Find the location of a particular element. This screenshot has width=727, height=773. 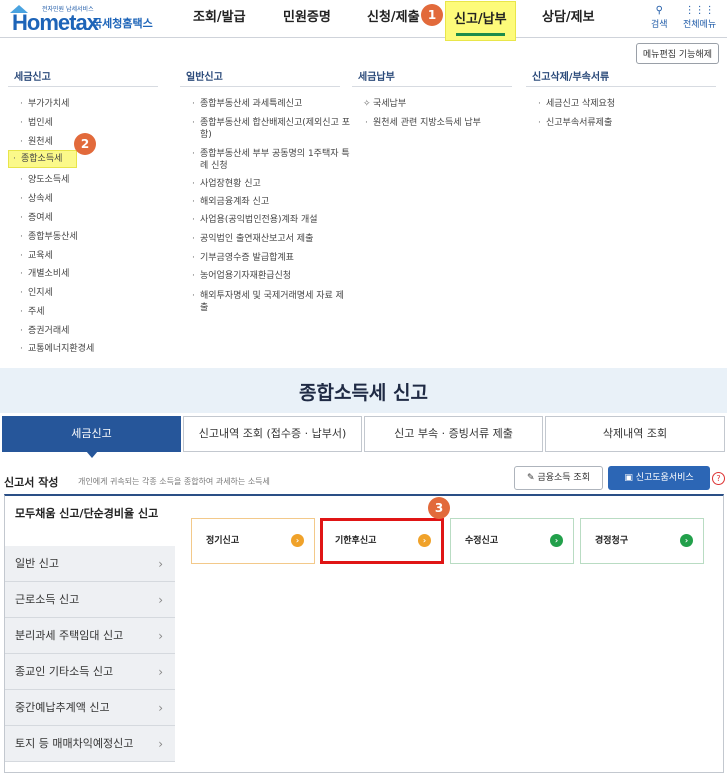

side-item-label: 근로소득 신고 is located at coordinates (47, 599).